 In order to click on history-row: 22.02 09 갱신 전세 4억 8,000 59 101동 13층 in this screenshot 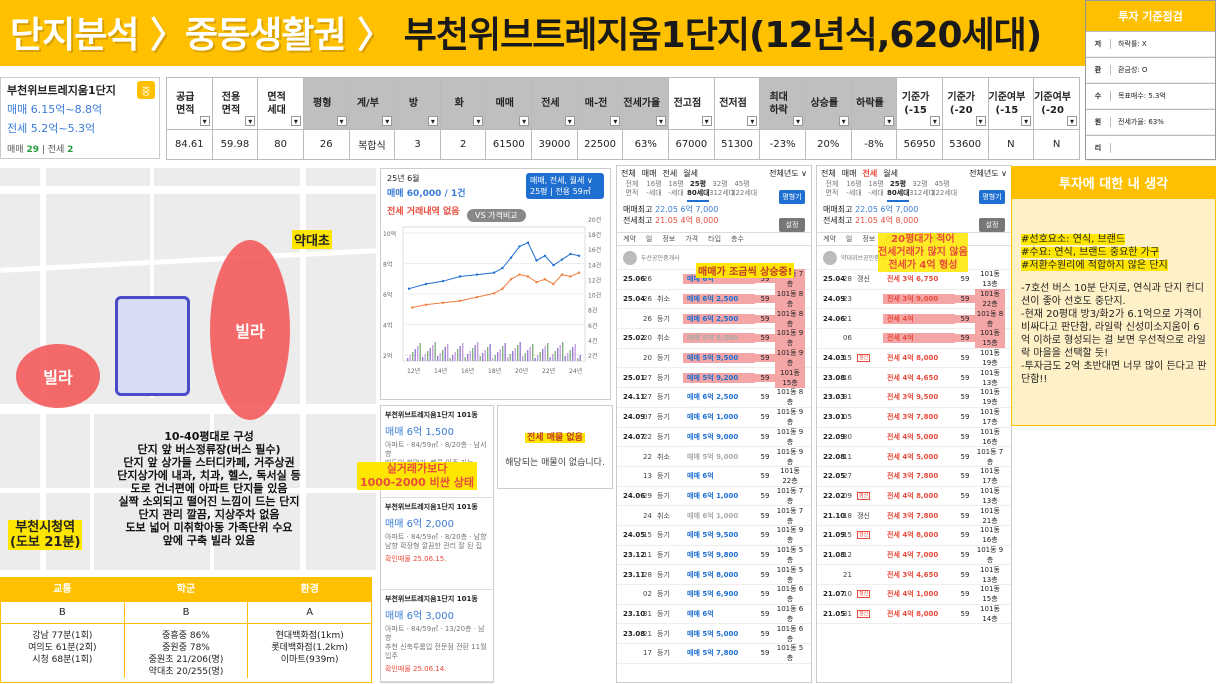, I will do `click(914, 497)`.